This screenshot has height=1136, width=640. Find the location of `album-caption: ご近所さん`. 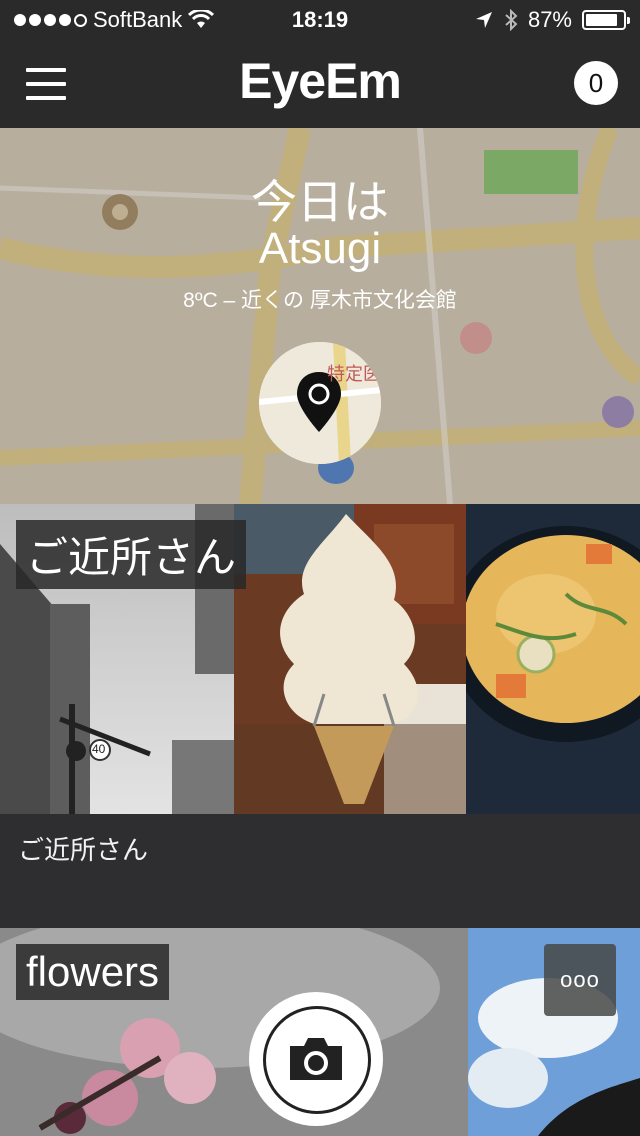

album-caption: ご近所さん is located at coordinates (83, 850).